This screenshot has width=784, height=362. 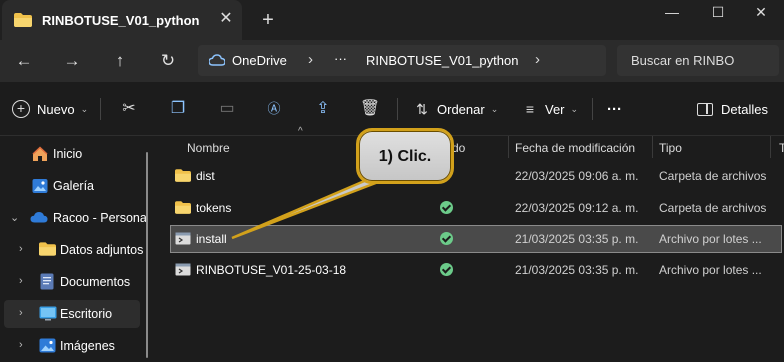 What do you see at coordinates (72, 314) in the screenshot?
I see `sidebar-item-escritorio: › Escritorio` at bounding box center [72, 314].